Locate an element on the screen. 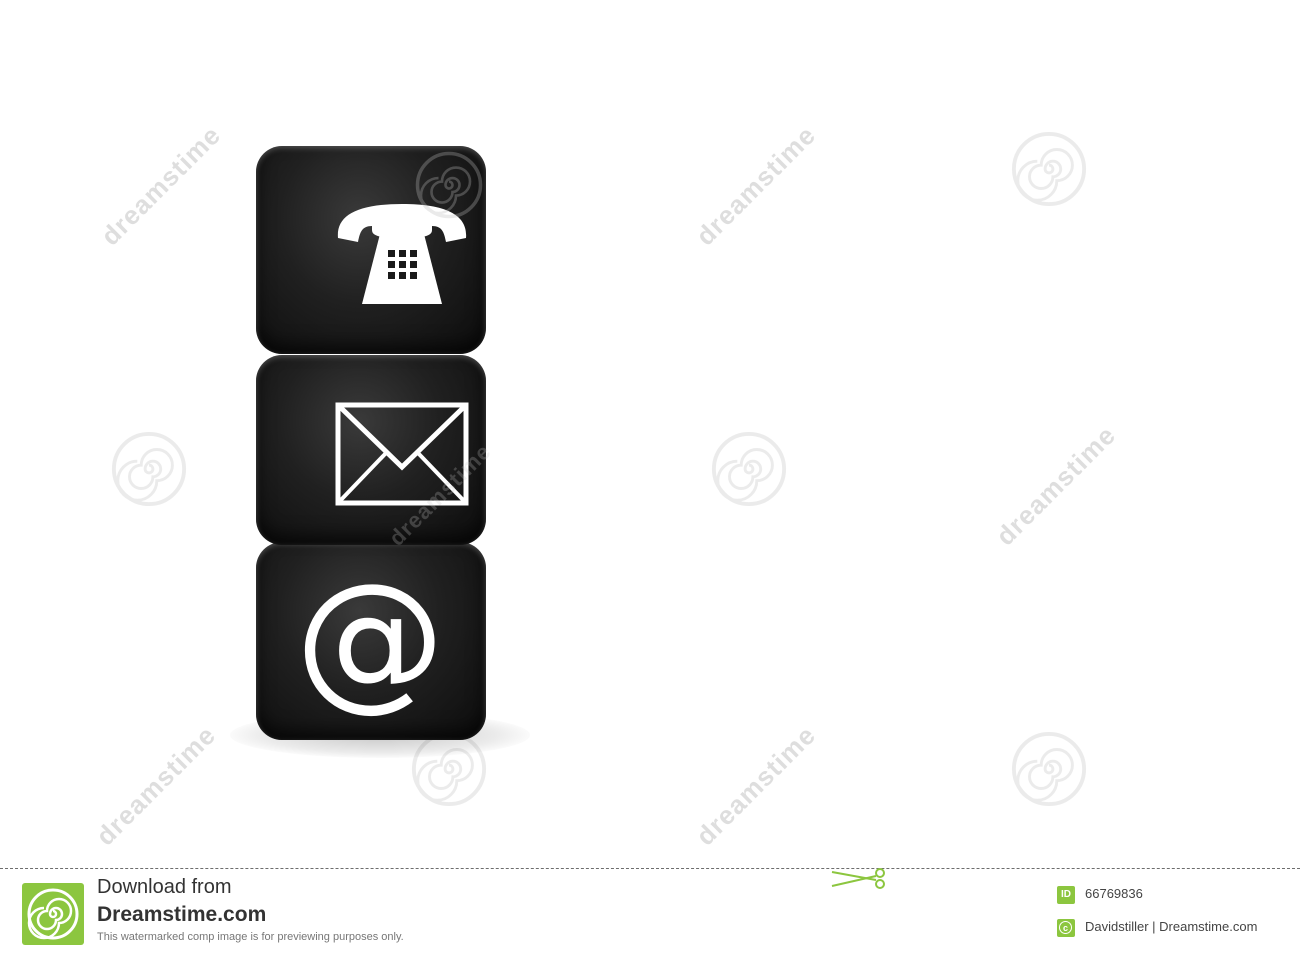 This screenshot has height=957, width=1300. at-sign-cube: @ is located at coordinates (371, 641).